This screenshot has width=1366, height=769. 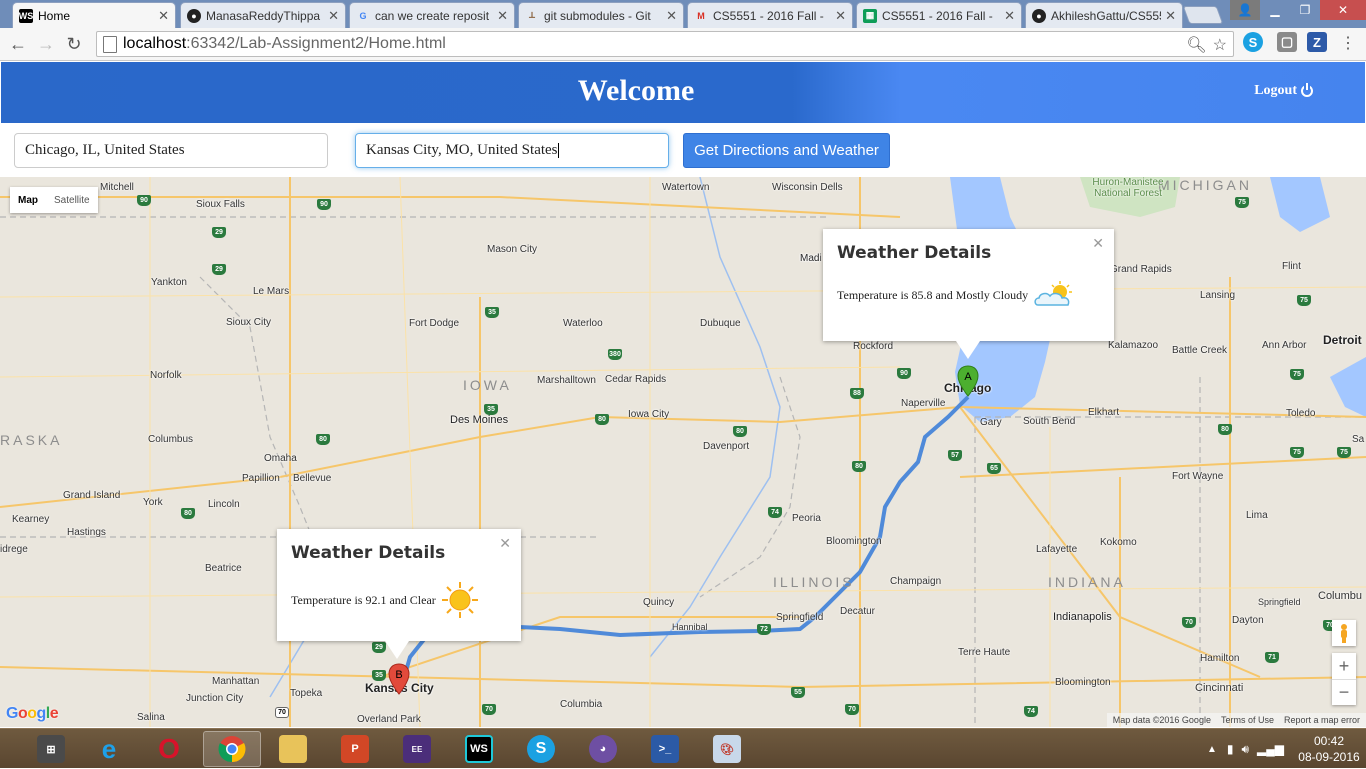 I want to click on action-center-icon: ▮, so click(x=1230, y=749).